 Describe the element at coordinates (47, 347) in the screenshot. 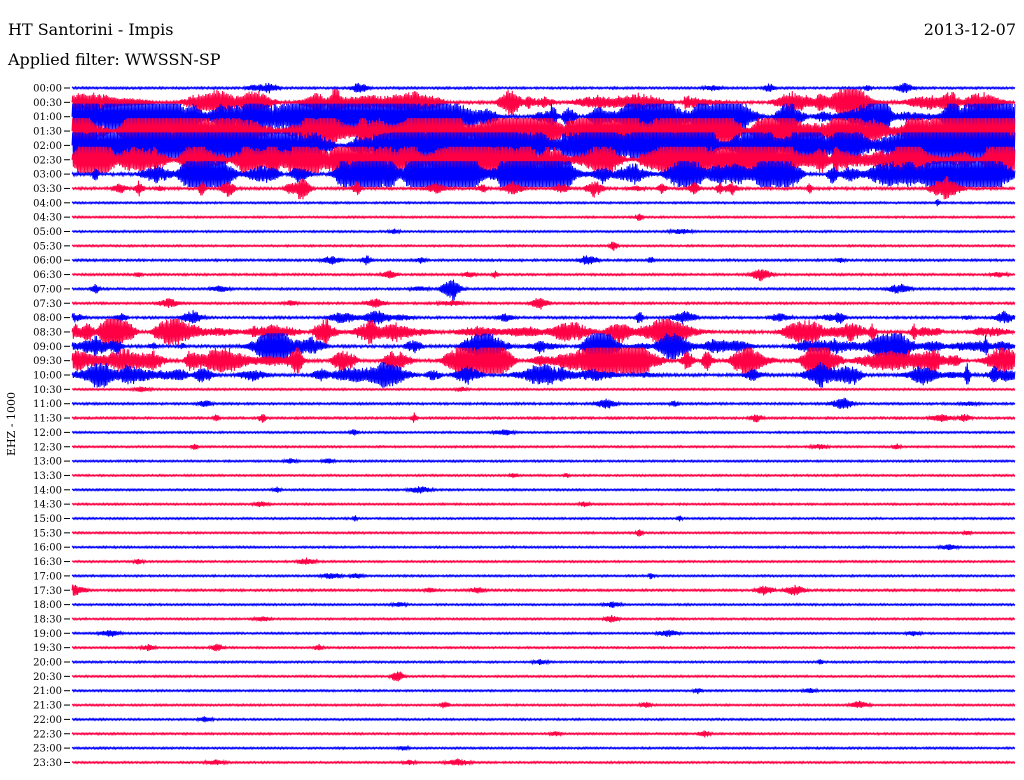

I see `row-time-label: 09:00` at that location.